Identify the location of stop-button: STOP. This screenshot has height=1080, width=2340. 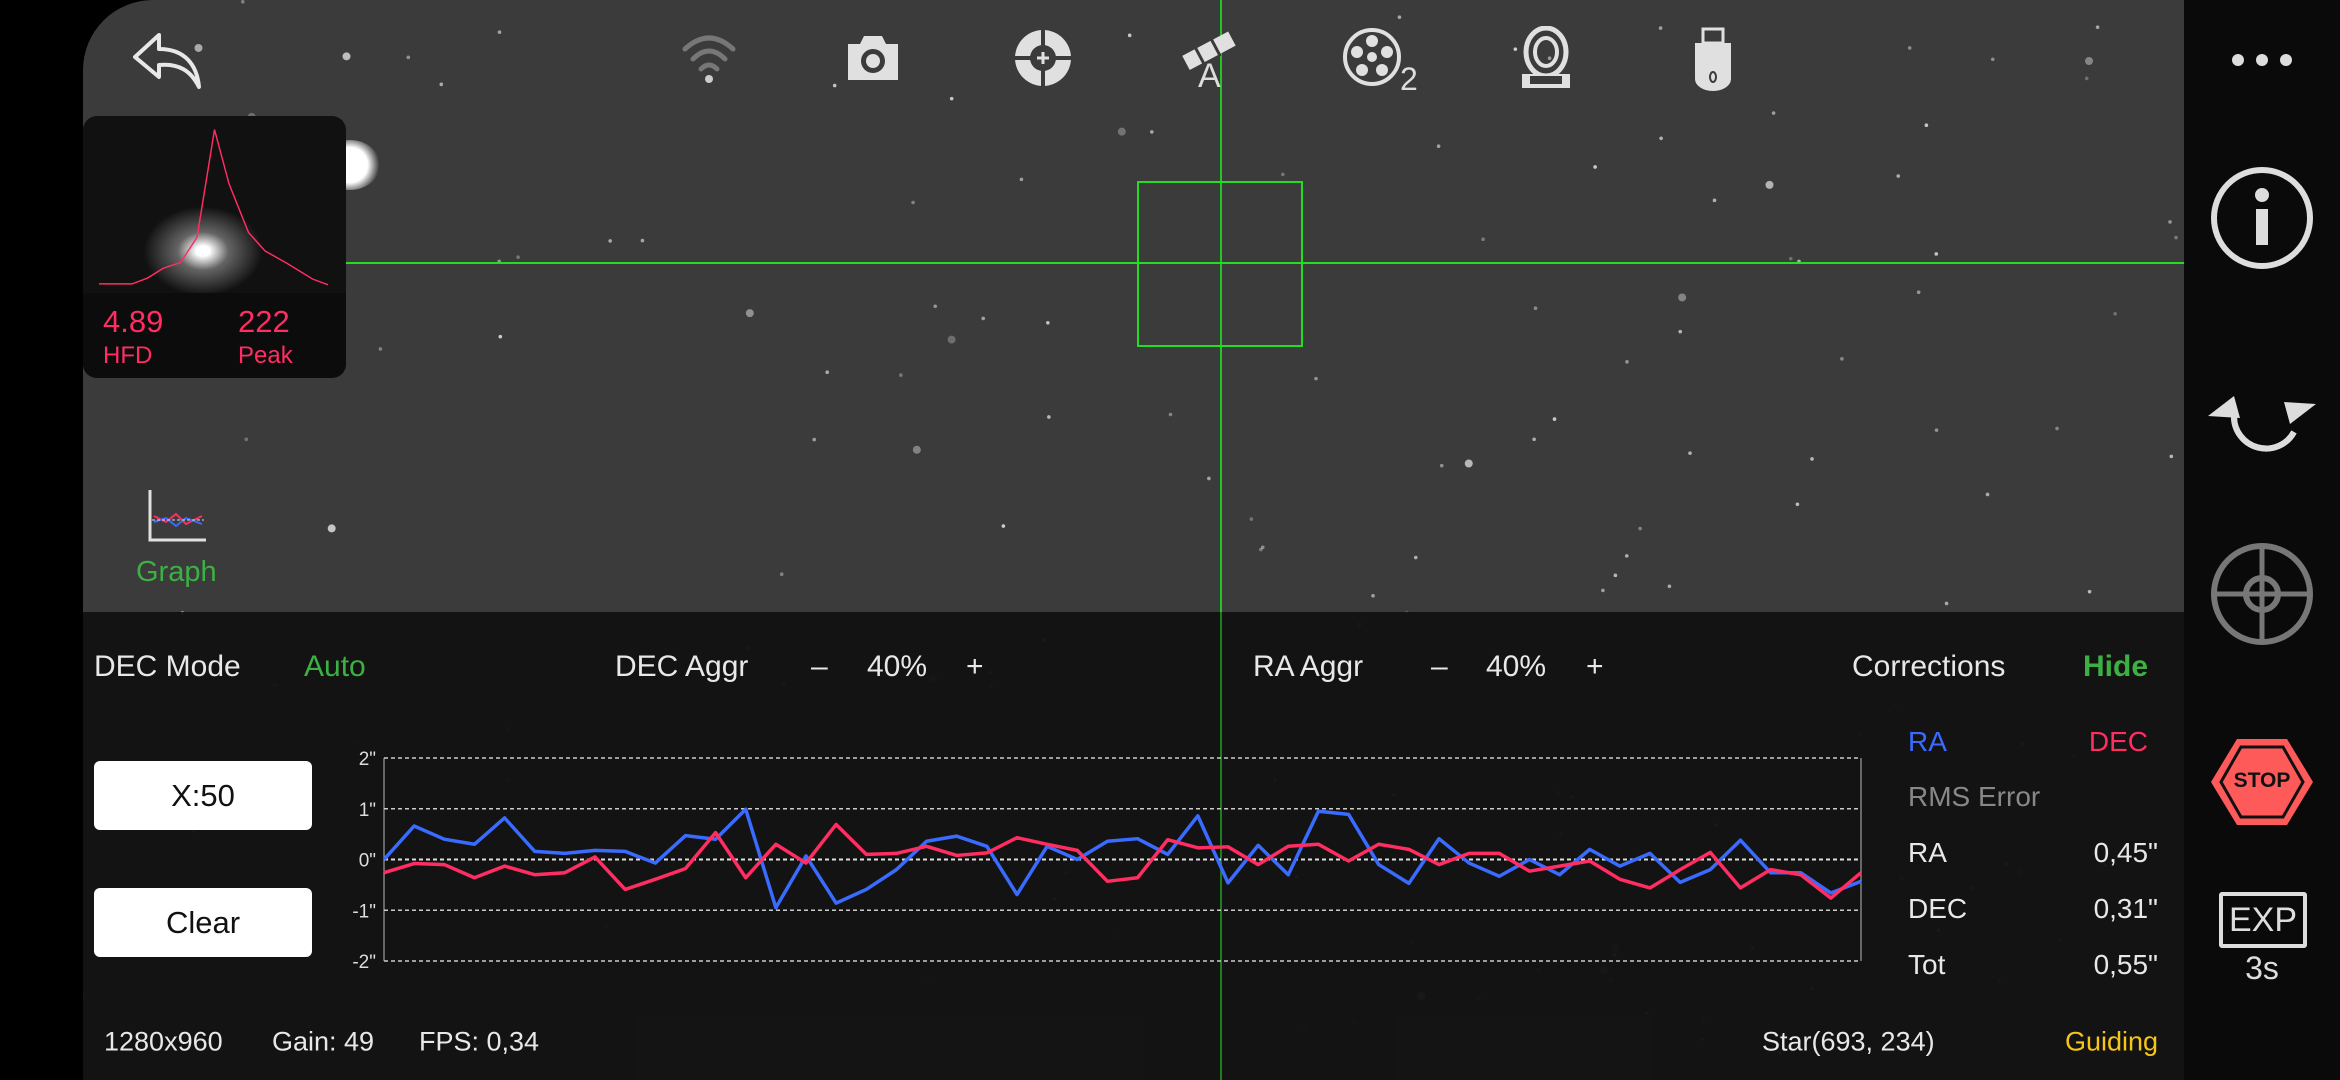
(2262, 782).